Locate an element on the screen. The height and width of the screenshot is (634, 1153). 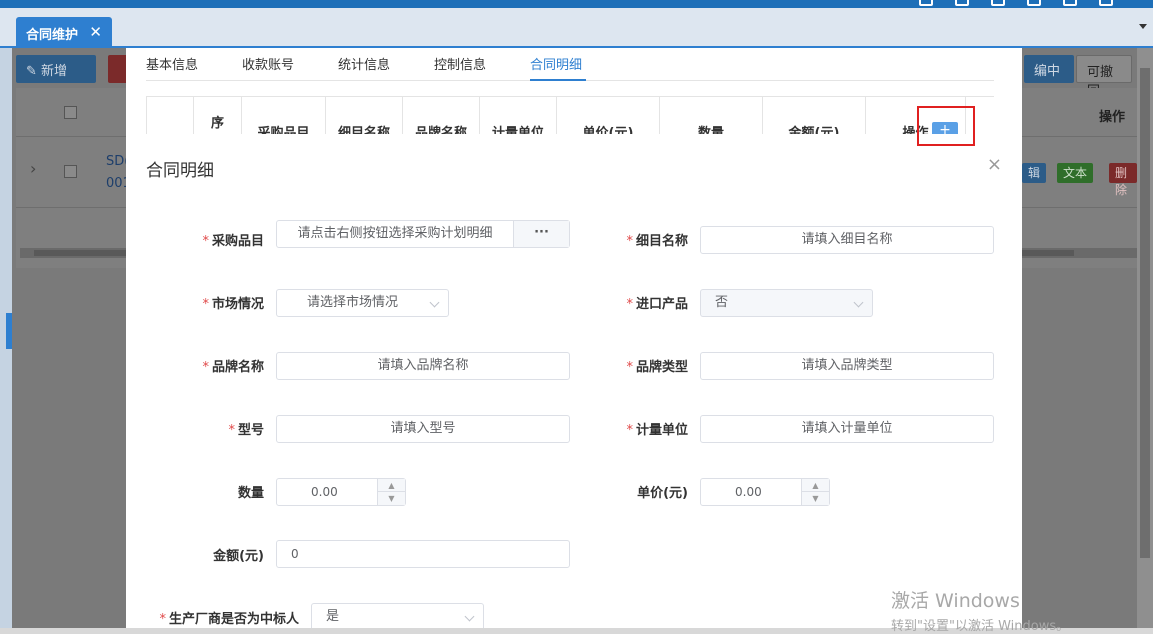
imported-label: * 进口产品 is located at coordinates (657, 304).